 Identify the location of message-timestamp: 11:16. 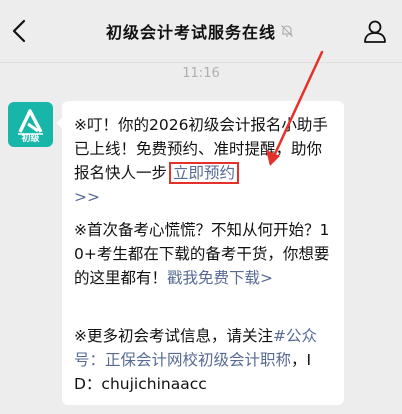
(201, 73).